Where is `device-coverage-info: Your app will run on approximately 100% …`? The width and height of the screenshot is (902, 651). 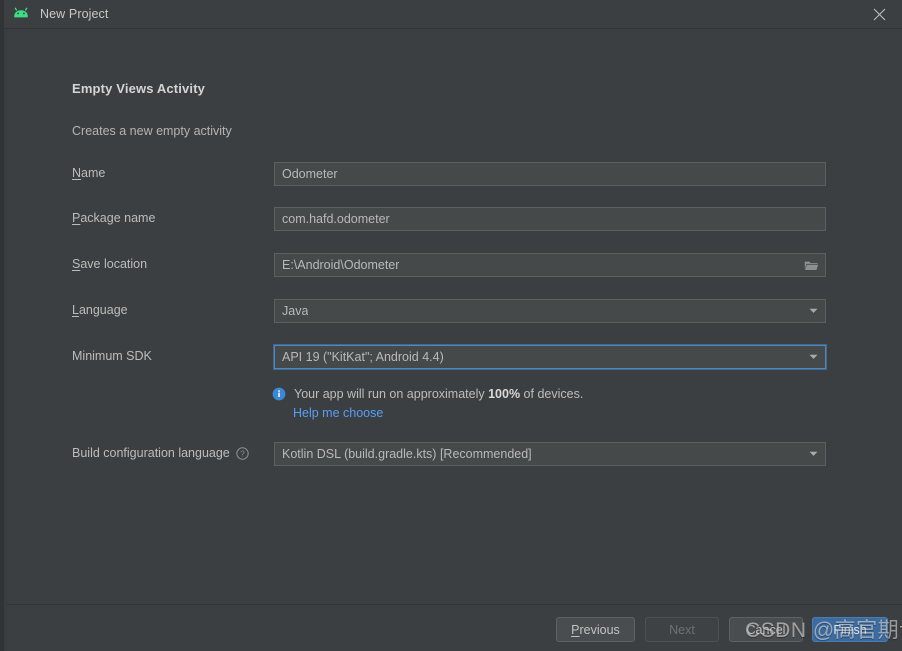
device-coverage-info: Your app will run on approximately 100% … is located at coordinates (427, 395).